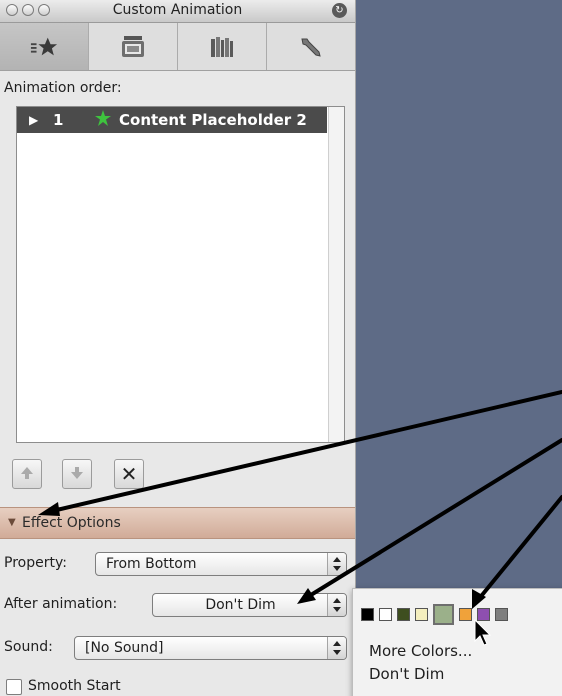 This screenshot has width=562, height=696. I want to click on callout-arrow-after-animation, so click(433, 519).